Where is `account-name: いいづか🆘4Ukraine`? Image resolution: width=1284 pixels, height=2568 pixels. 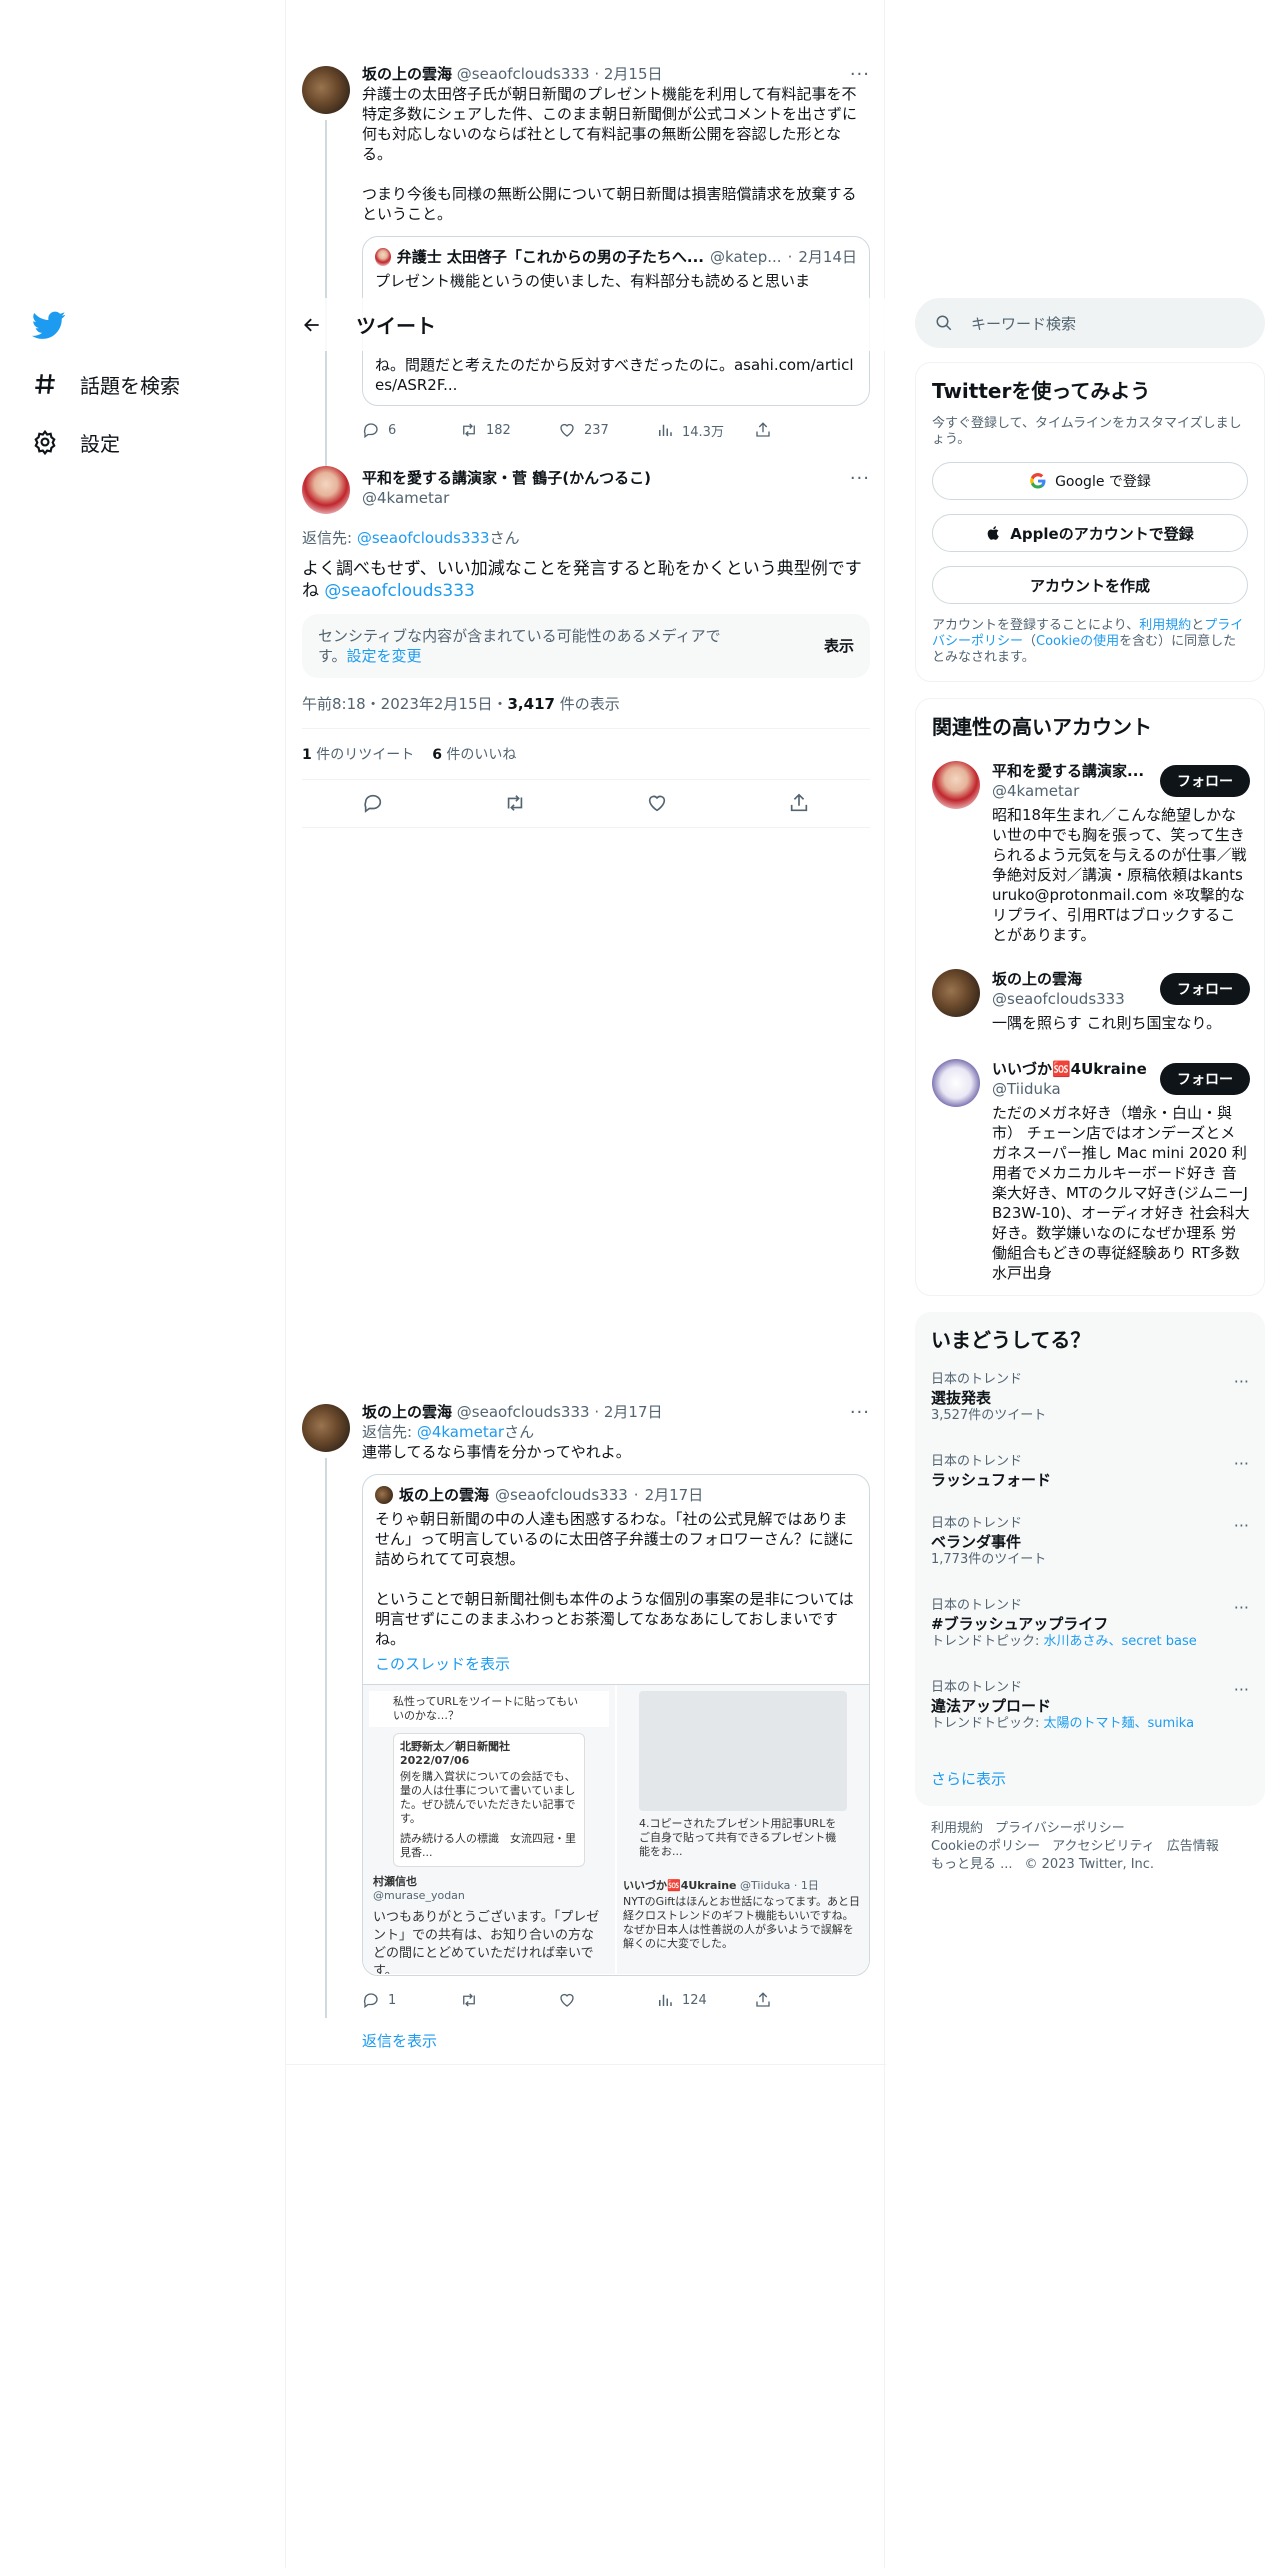 account-name: いいづか🆘4Ukraine is located at coordinates (1071, 1069).